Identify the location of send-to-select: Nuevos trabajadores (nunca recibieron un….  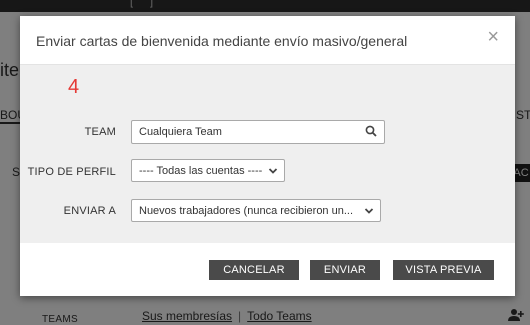
(256, 210).